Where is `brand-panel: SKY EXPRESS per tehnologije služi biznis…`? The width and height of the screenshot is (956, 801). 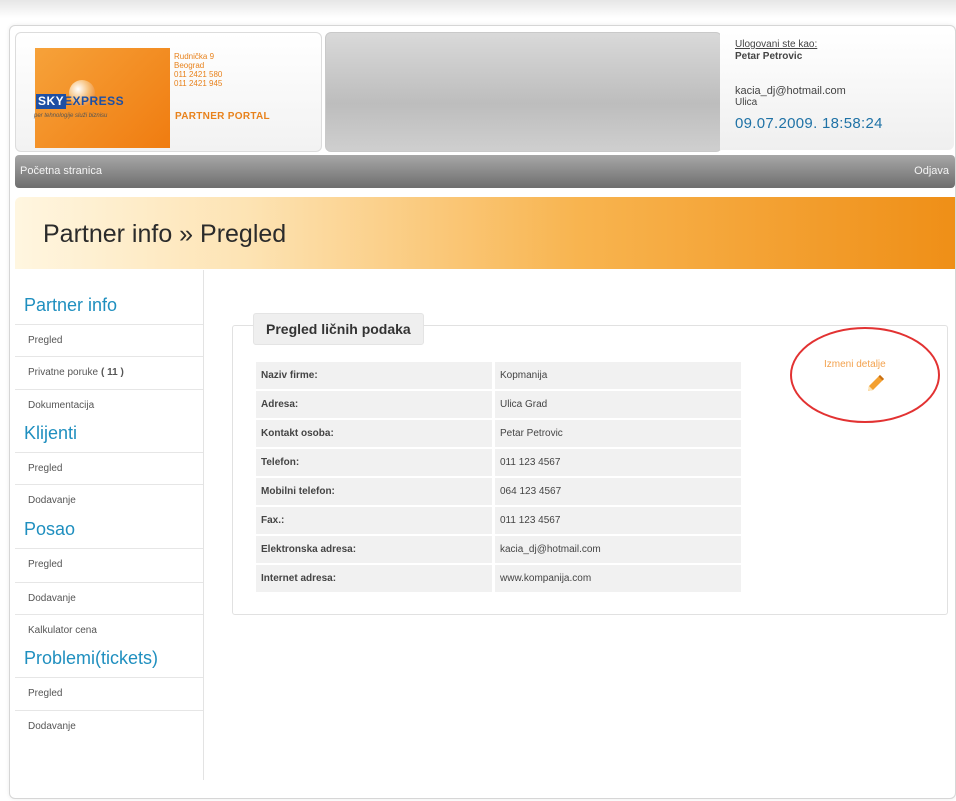
brand-panel: SKY EXPRESS per tehnologije služi biznis… is located at coordinates (168, 92).